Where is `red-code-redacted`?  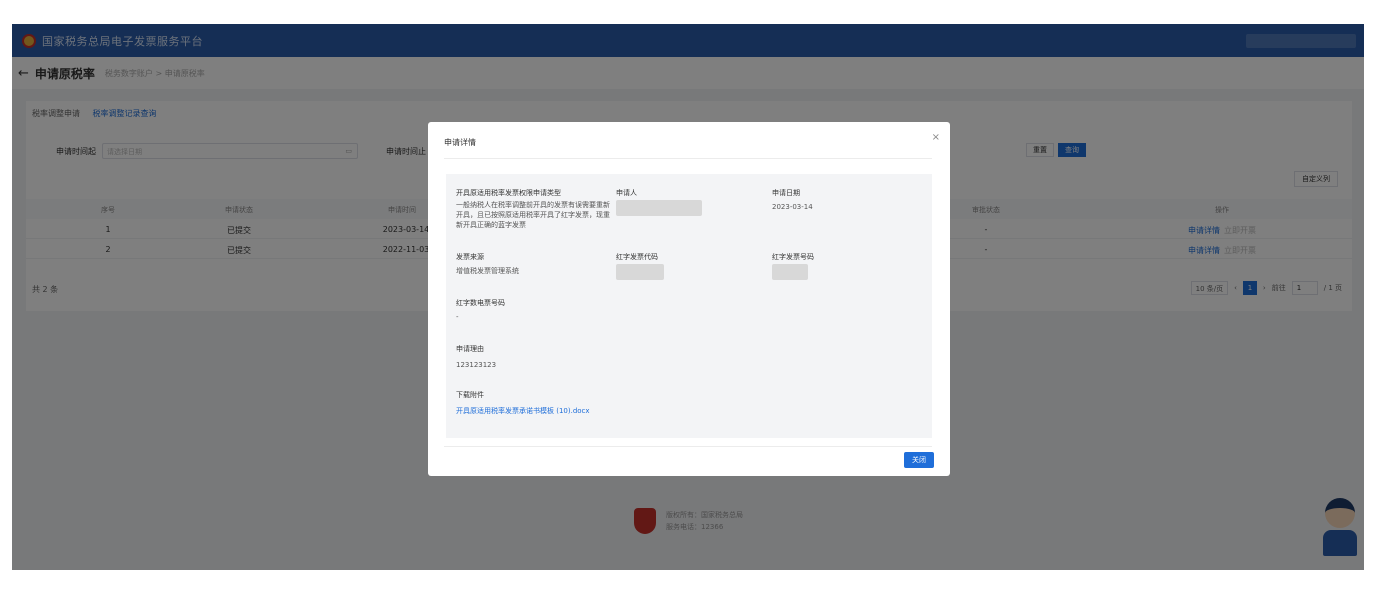
red-code-redacted is located at coordinates (640, 272).